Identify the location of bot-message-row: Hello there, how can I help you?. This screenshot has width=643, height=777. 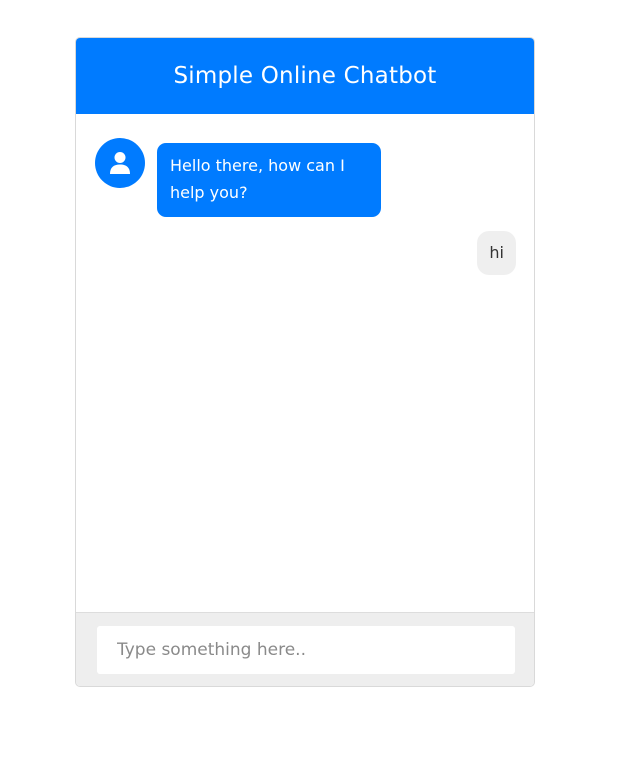
(238, 177).